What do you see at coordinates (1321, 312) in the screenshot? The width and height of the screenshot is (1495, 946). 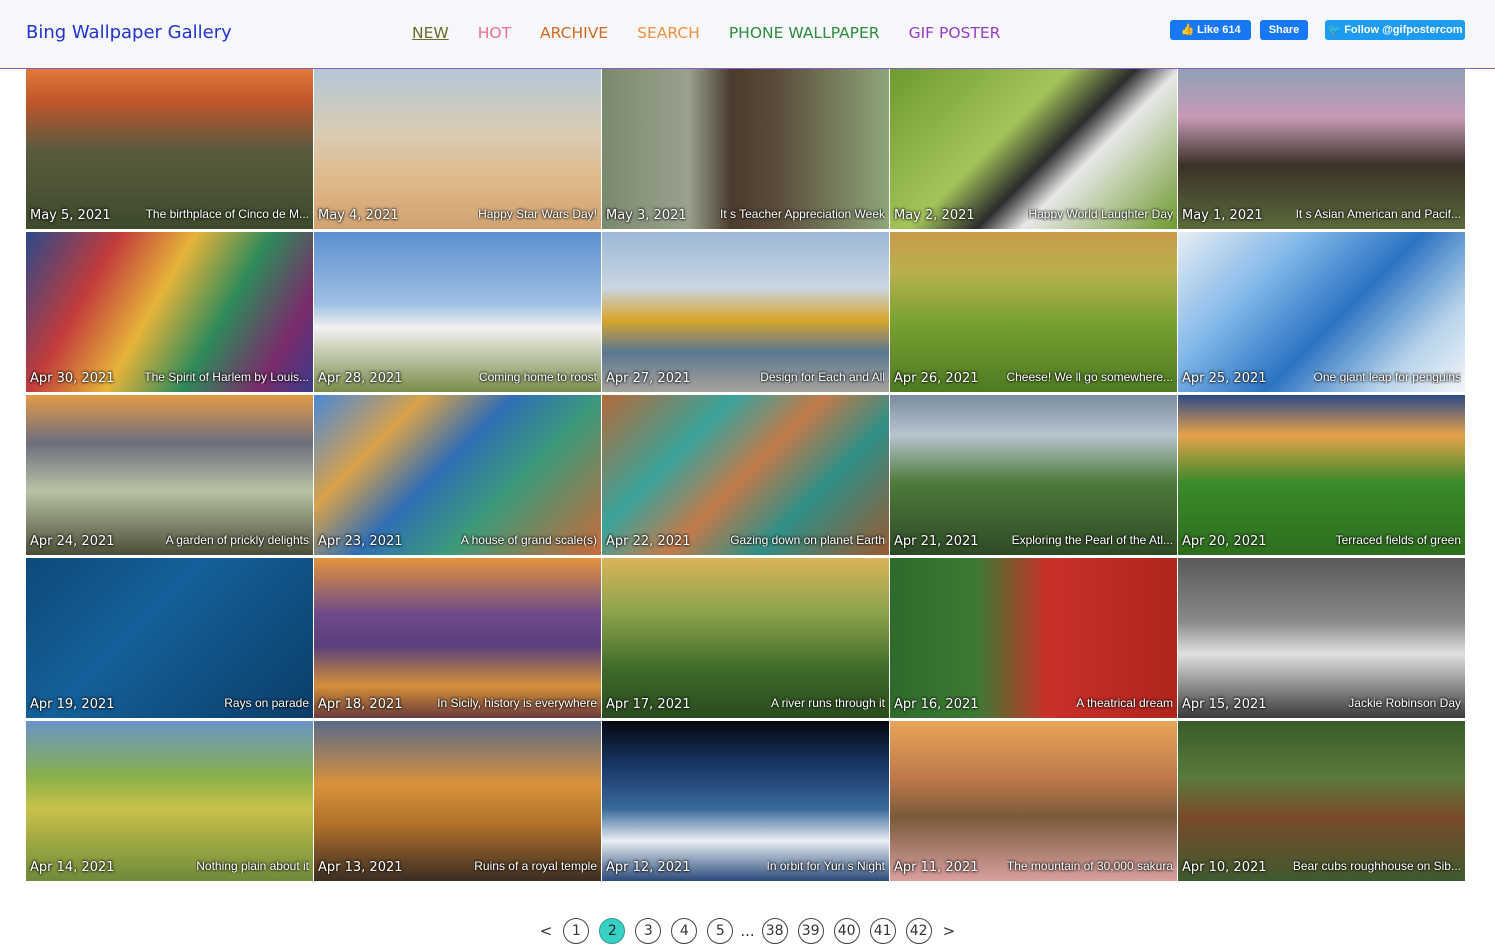 I see `wallpaper-tile: Apr 25, 2021 One giant leap for penguins` at bounding box center [1321, 312].